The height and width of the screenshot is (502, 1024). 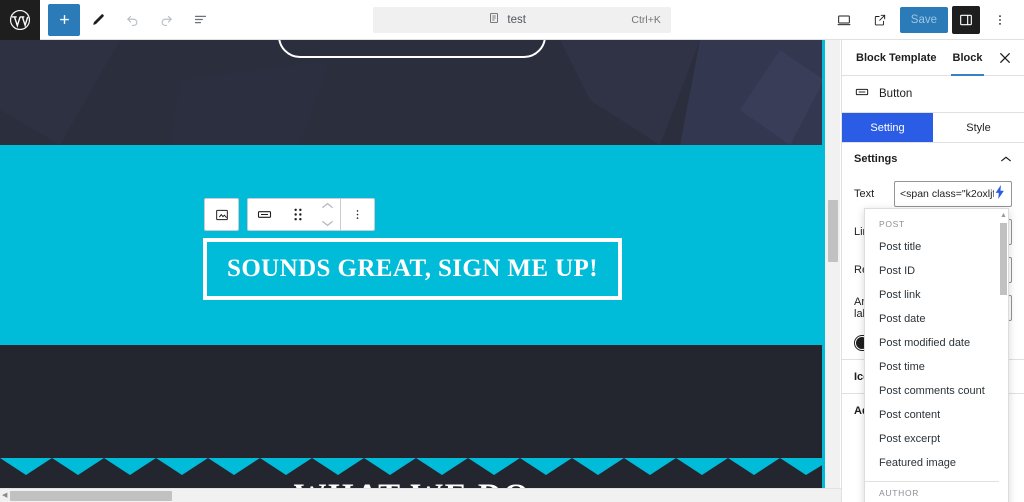 I want to click on hero-button-partial, so click(x=412, y=49).